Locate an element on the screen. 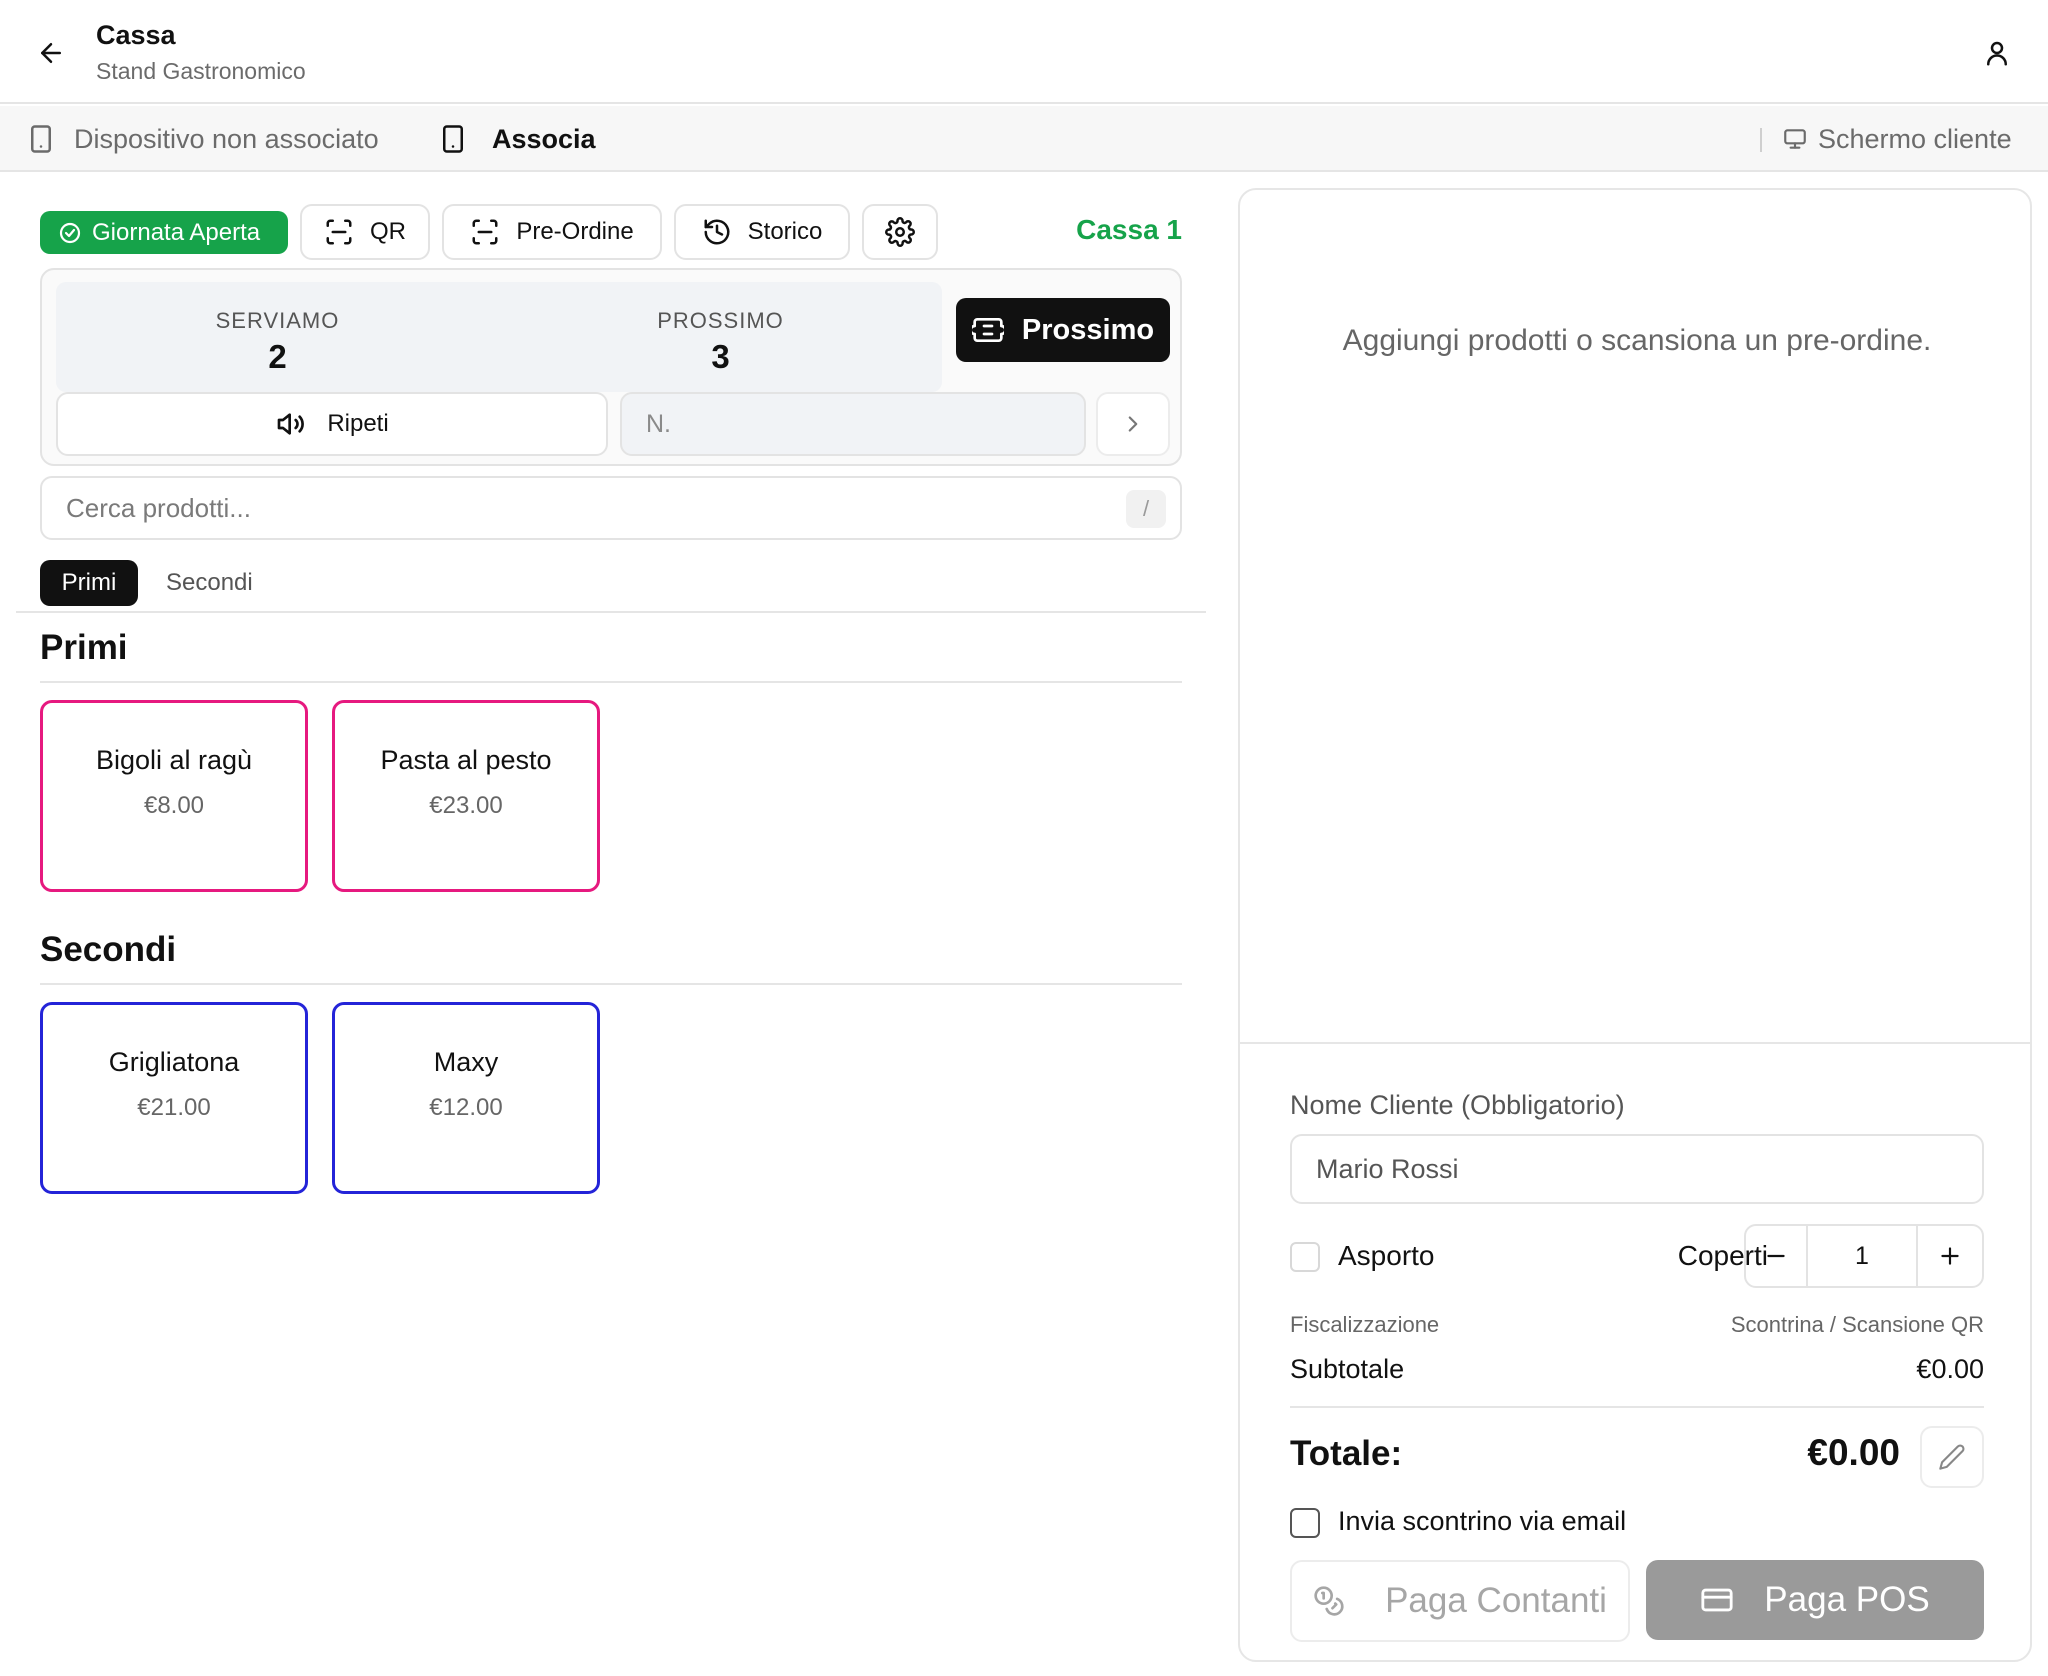 This screenshot has height=1676, width=2048. next-number: 3 is located at coordinates (720, 356).